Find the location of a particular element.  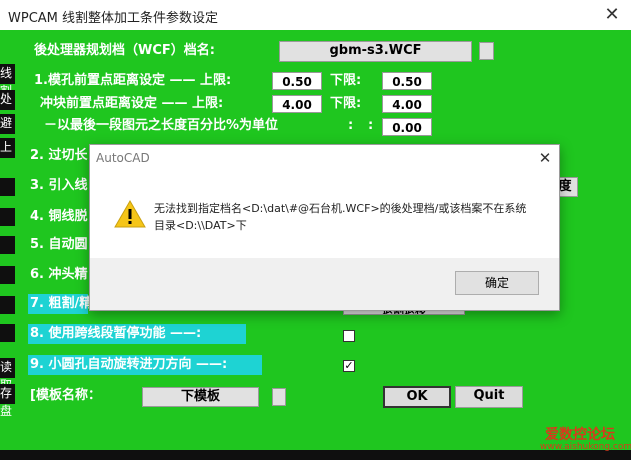

row1b-lower-field: 4.00 is located at coordinates (407, 104).